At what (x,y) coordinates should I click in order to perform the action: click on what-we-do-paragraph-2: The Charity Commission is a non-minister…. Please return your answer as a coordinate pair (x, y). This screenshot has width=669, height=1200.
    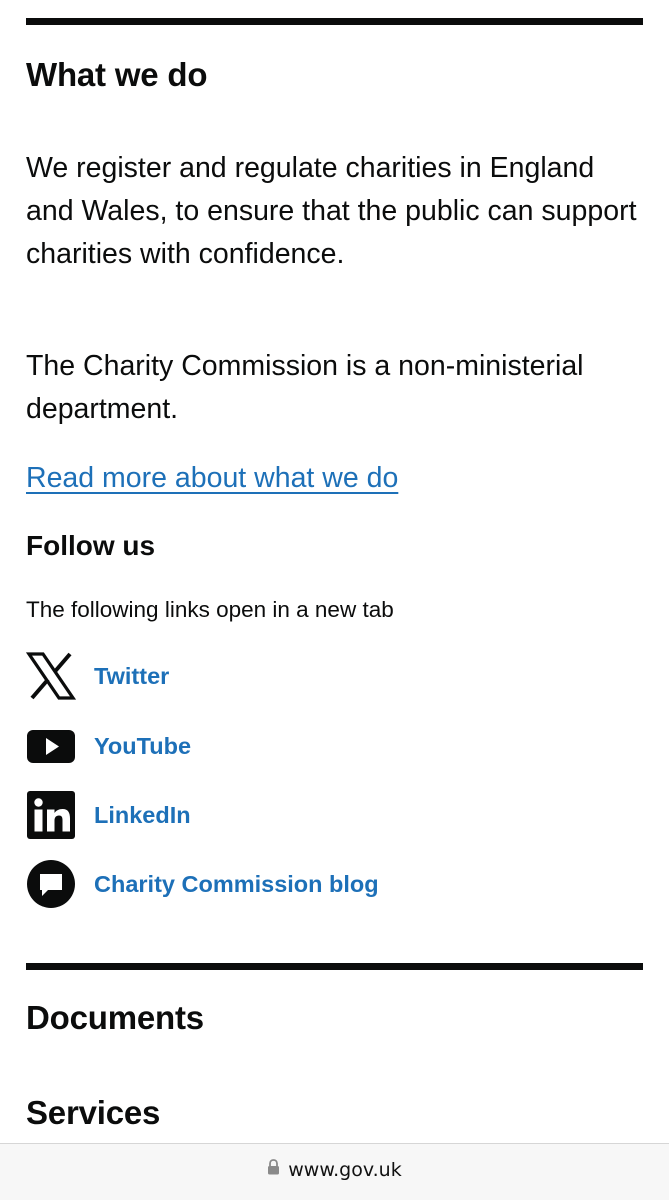
    Looking at the image, I should click on (305, 387).